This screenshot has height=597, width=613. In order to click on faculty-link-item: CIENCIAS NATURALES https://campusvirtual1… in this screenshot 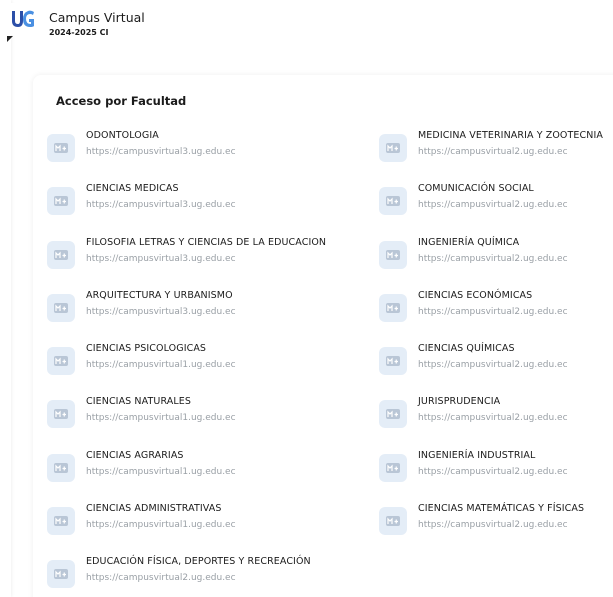, I will do `click(177, 414)`.